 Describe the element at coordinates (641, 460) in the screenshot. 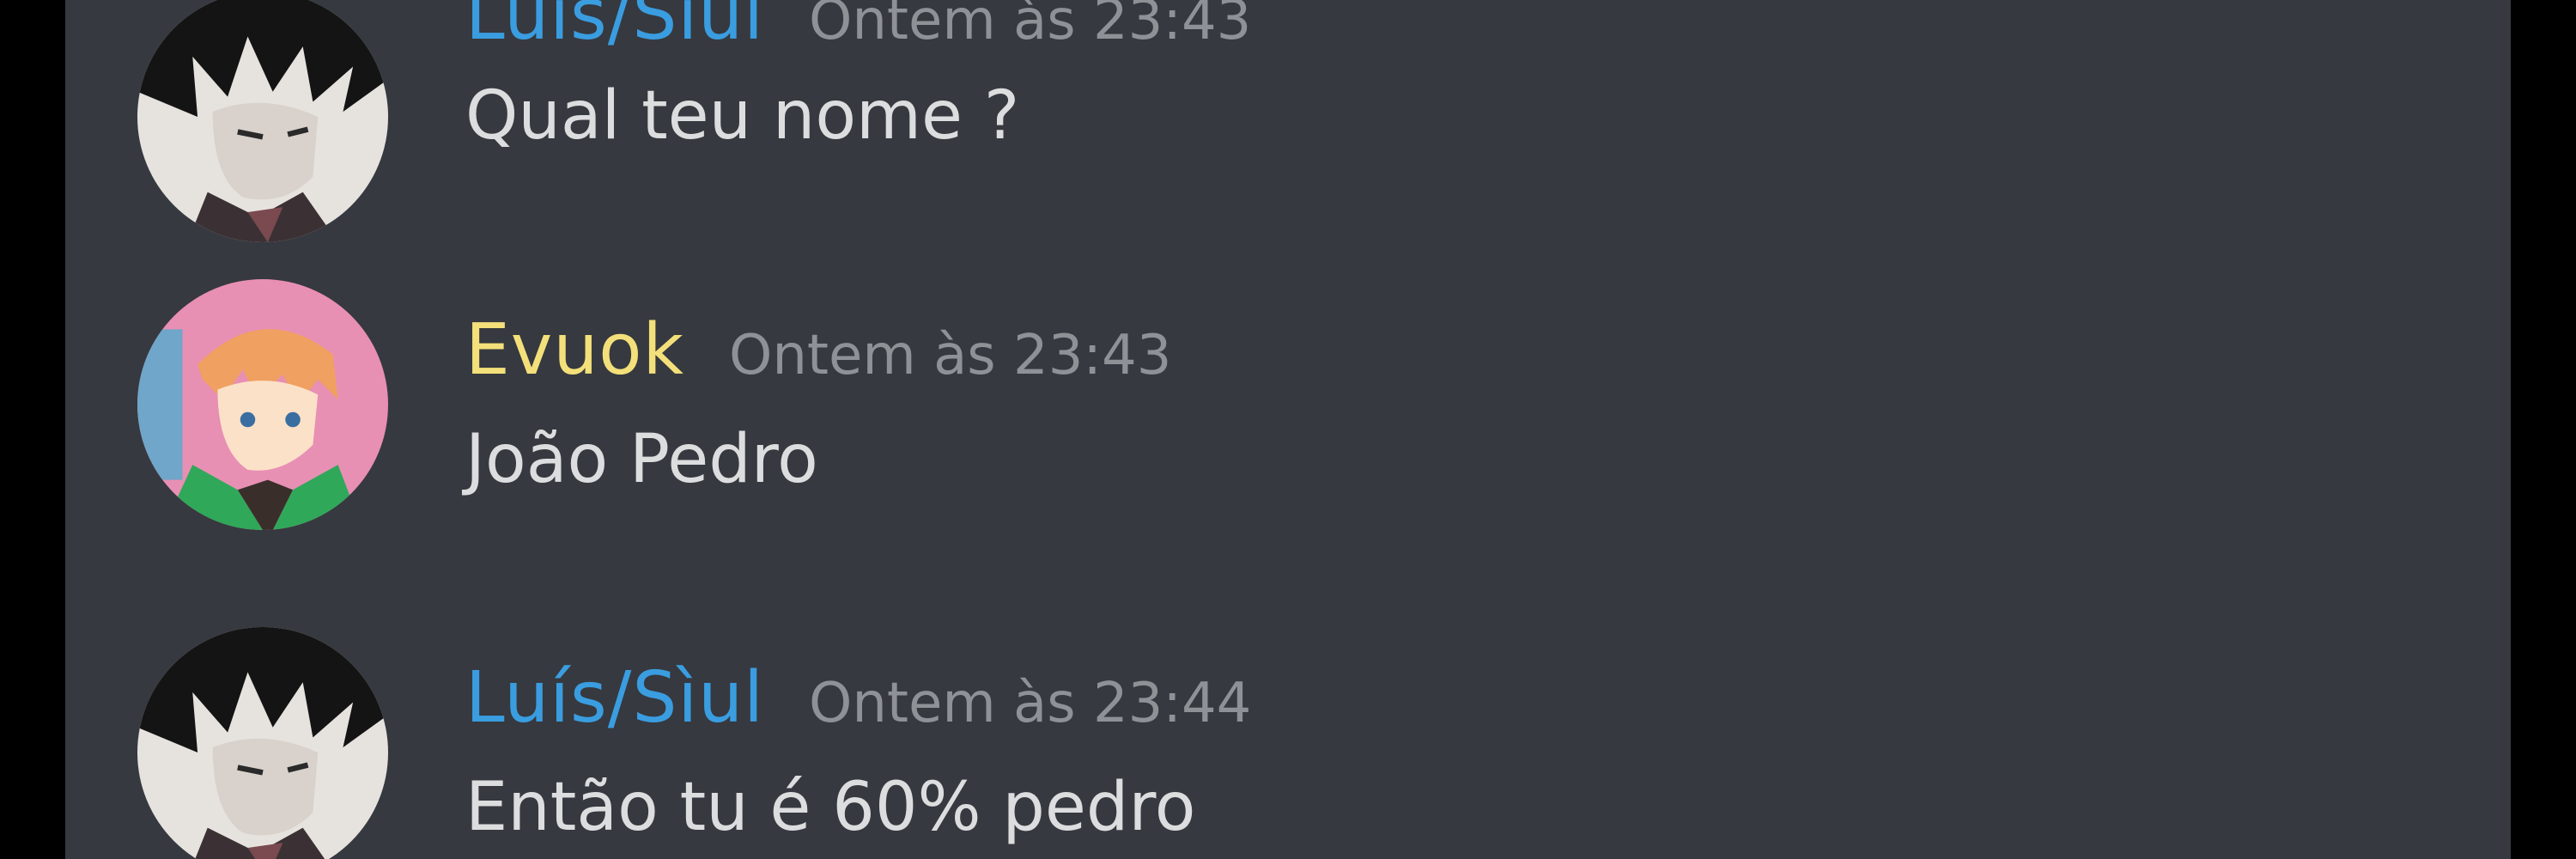

I see `message-text: João Pedro` at that location.